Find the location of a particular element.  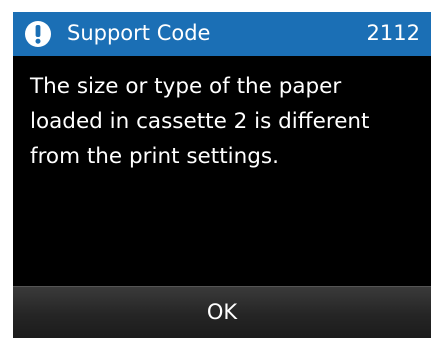

message-line-1: The size or type of the paper is located at coordinates (186, 86).